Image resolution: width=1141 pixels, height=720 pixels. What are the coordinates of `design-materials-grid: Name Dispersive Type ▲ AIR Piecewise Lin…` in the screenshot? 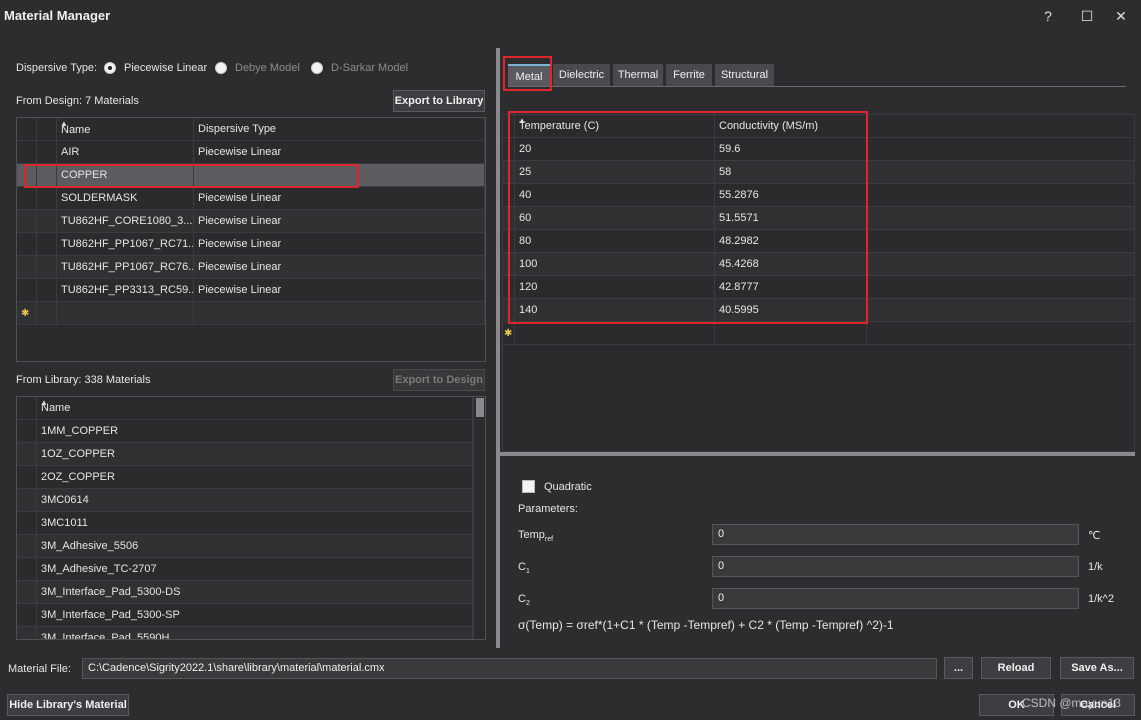 It's located at (251, 239).